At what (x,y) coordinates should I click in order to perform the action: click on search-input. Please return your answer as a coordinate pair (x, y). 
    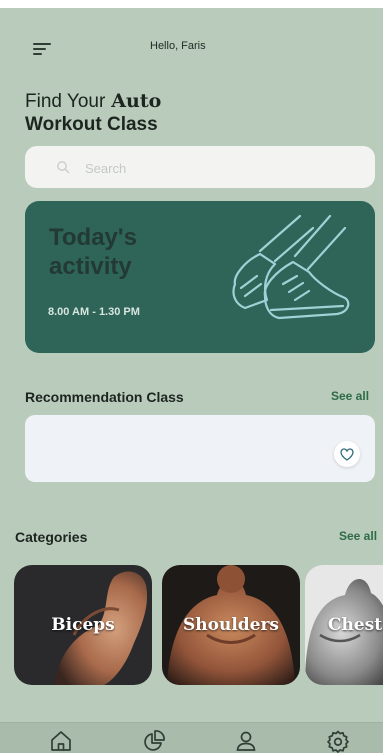
    Looking at the image, I should click on (220, 168).